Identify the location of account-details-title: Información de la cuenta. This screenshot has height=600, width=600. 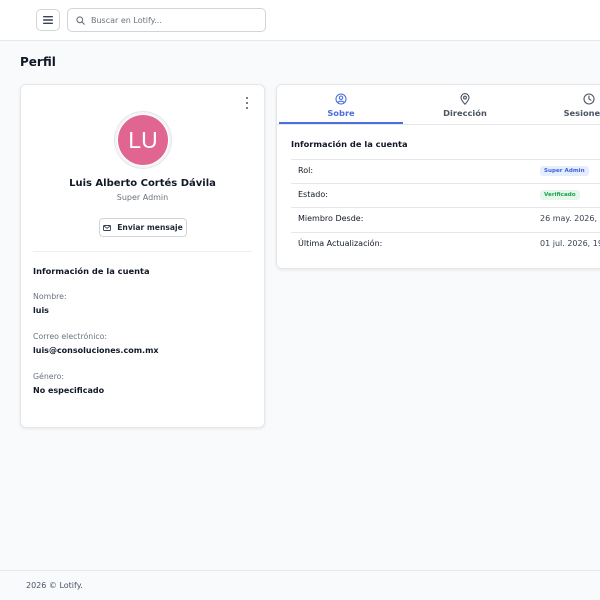
(349, 144).